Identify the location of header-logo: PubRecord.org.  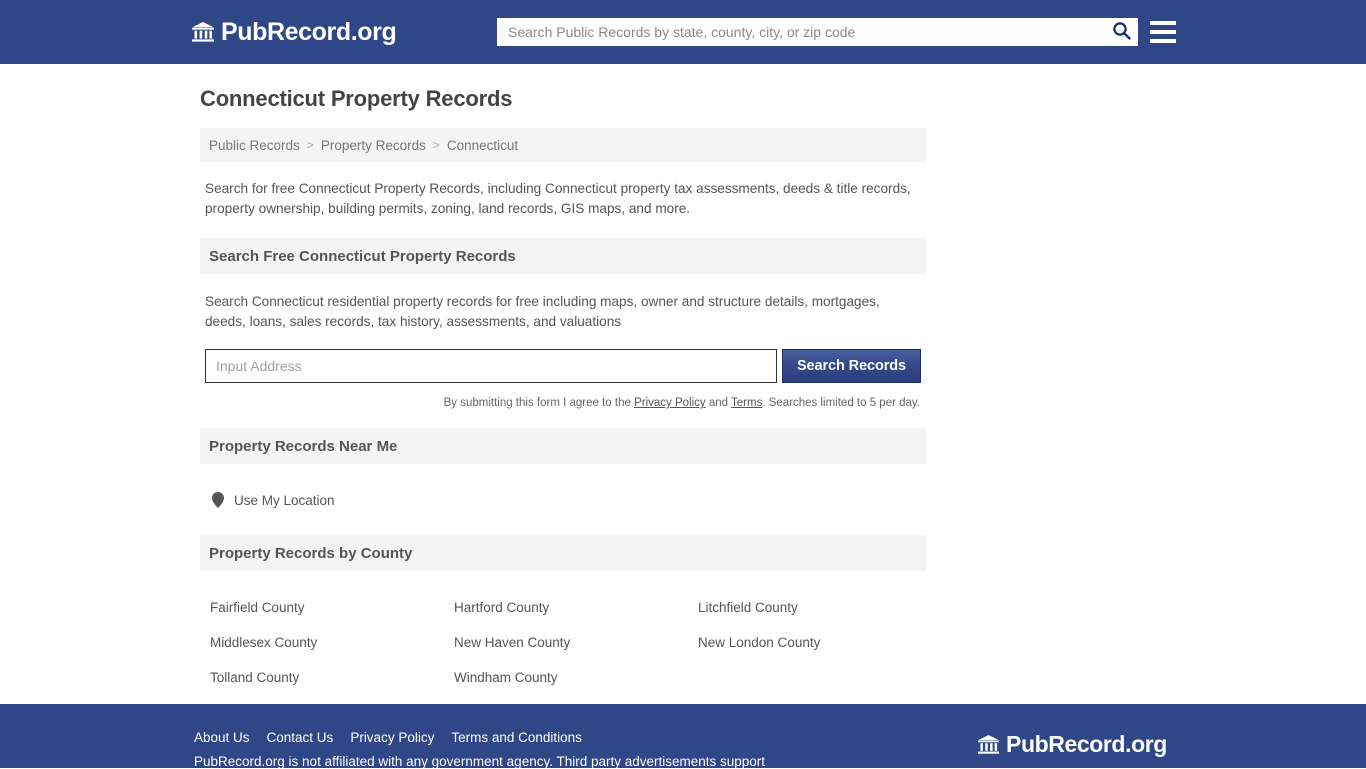
(294, 31).